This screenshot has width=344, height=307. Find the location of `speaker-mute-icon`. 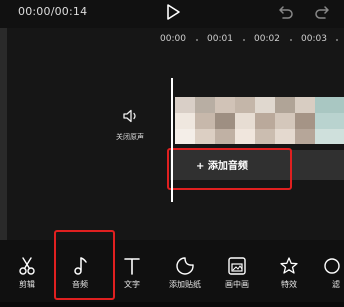

speaker-mute-icon is located at coordinates (131, 116).